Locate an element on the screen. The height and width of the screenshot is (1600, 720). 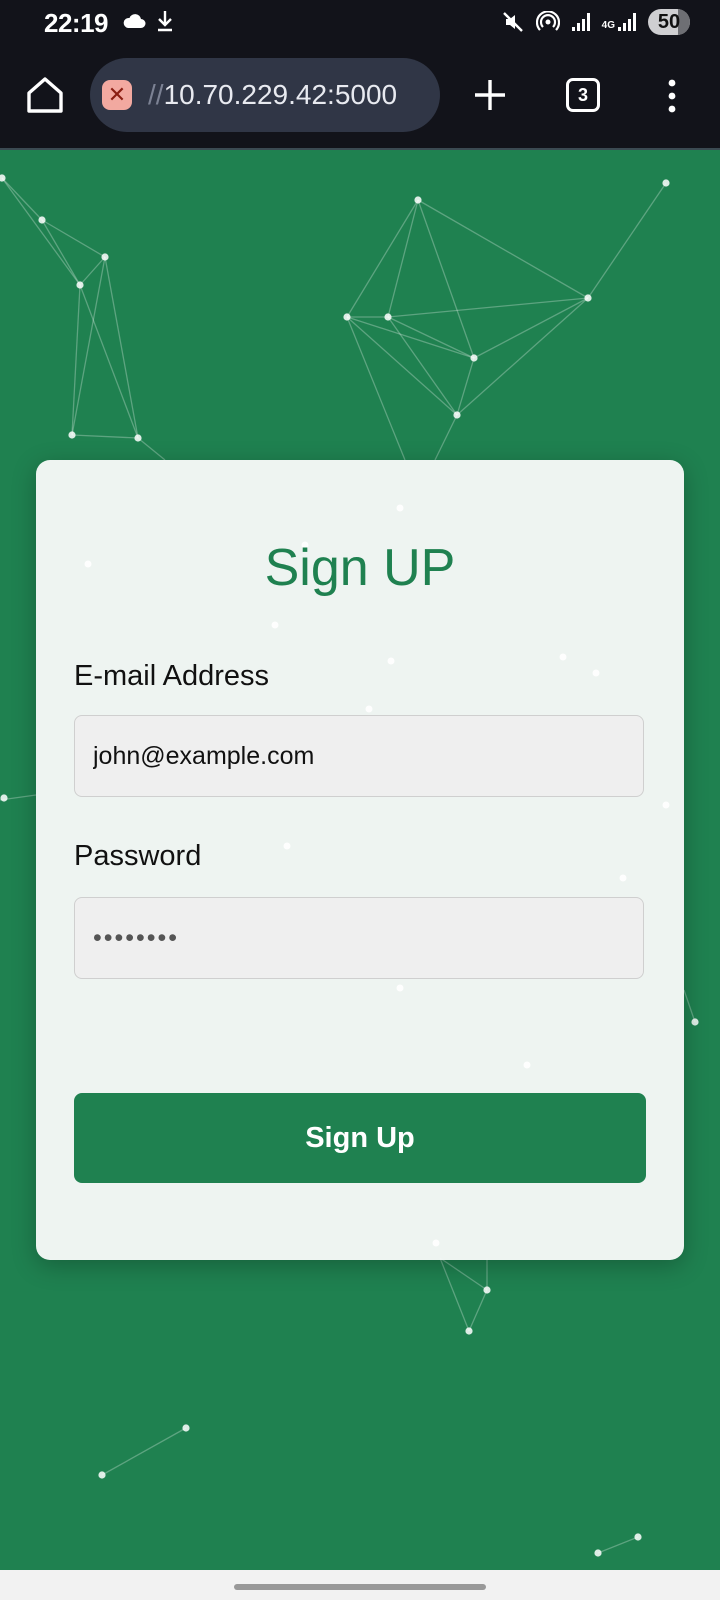
hotspot-icon is located at coordinates (547, 21).